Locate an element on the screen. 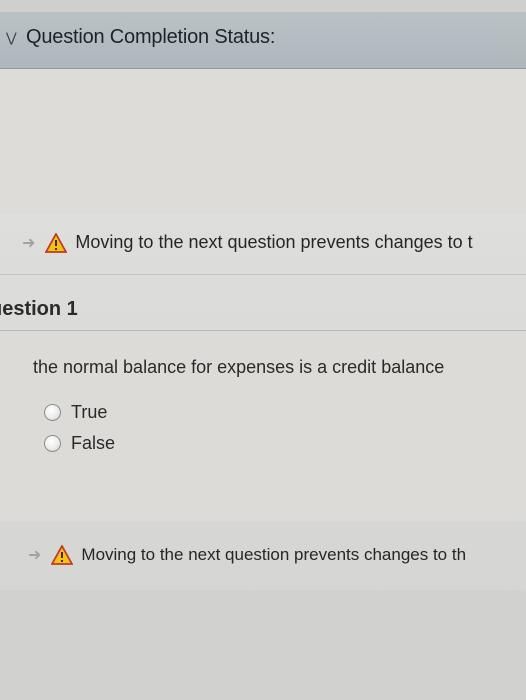  option-false: False is located at coordinates (79, 443).